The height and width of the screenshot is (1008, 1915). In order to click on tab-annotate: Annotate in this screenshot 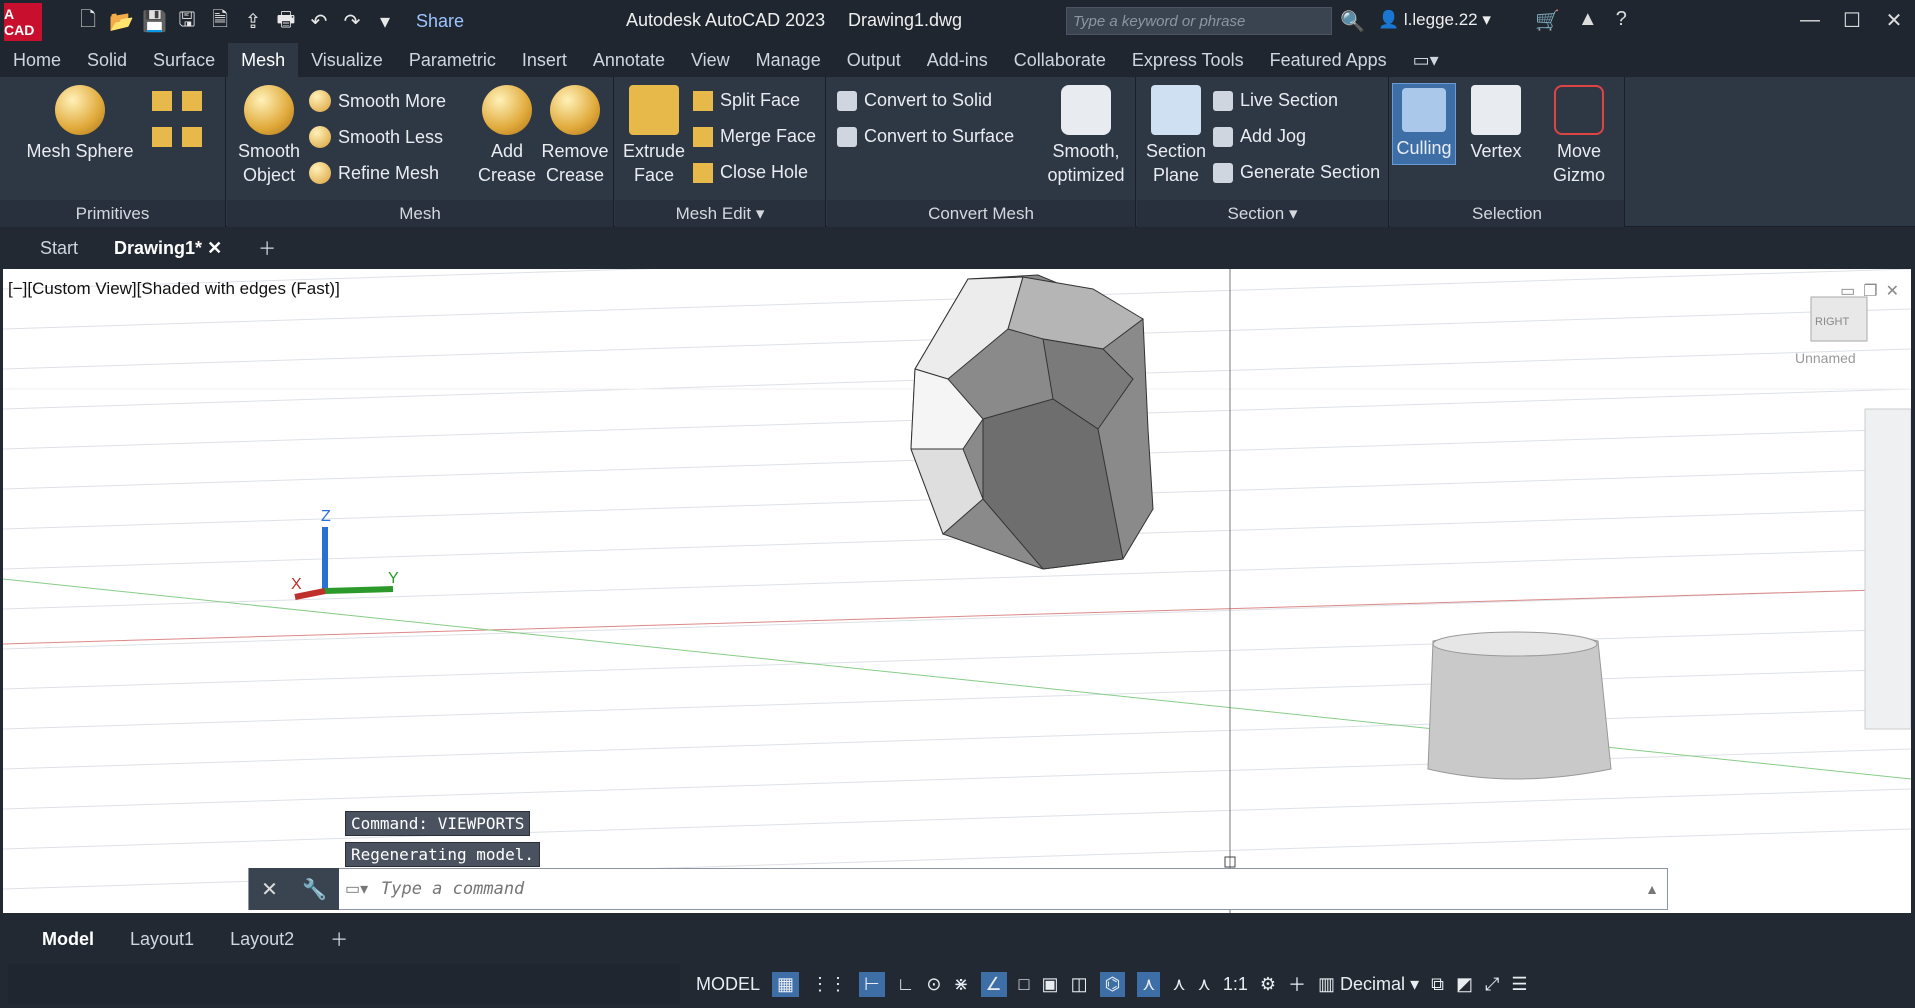, I will do `click(629, 60)`.